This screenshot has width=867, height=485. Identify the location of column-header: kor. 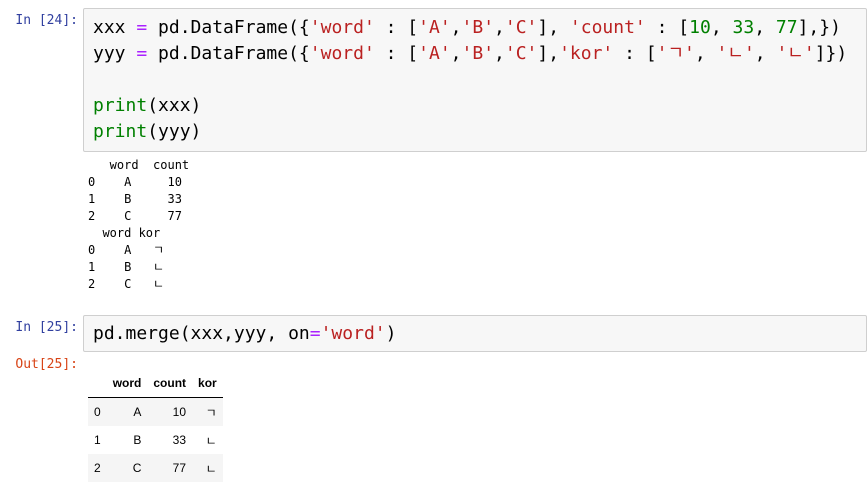
(207, 384).